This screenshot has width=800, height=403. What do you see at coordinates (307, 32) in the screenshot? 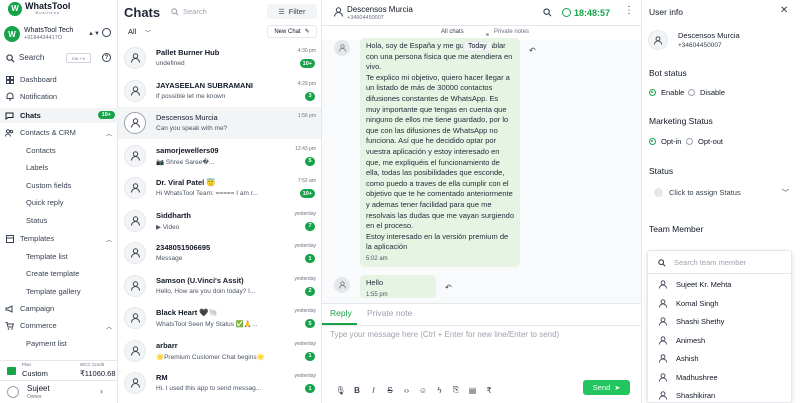
I see `pencil-icon: ✎` at bounding box center [307, 32].